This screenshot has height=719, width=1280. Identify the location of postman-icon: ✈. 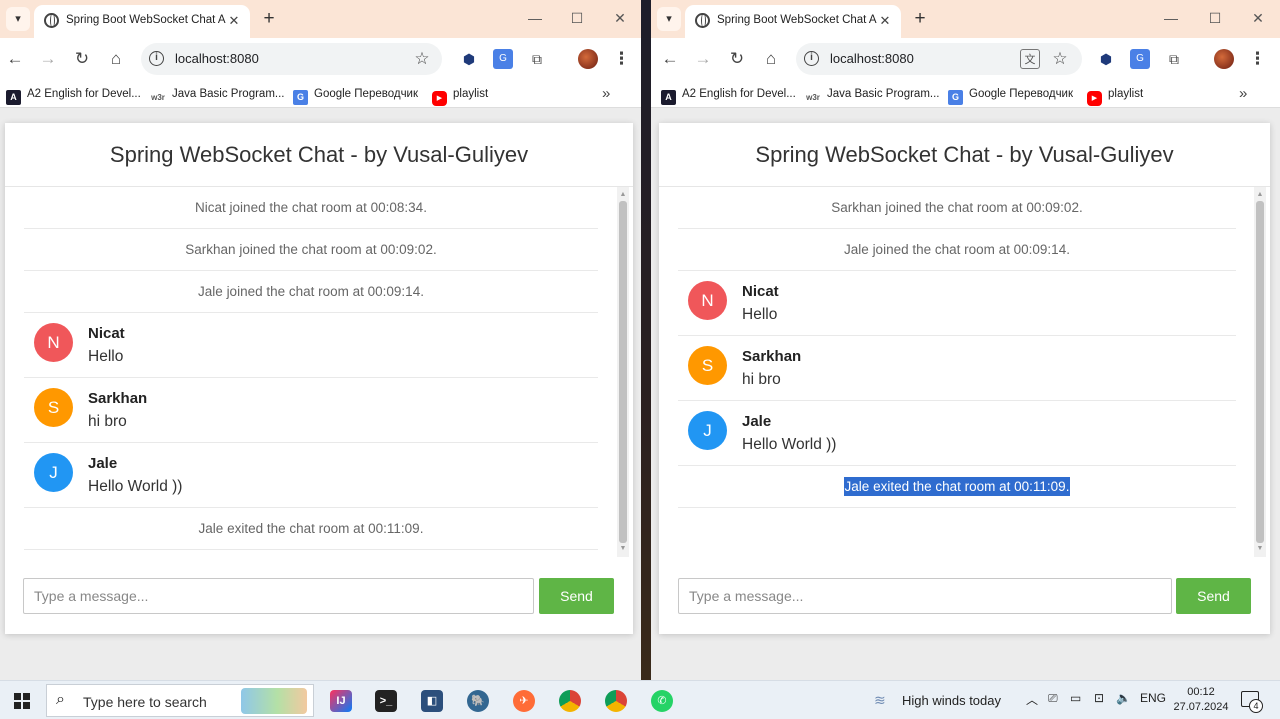
(524, 701).